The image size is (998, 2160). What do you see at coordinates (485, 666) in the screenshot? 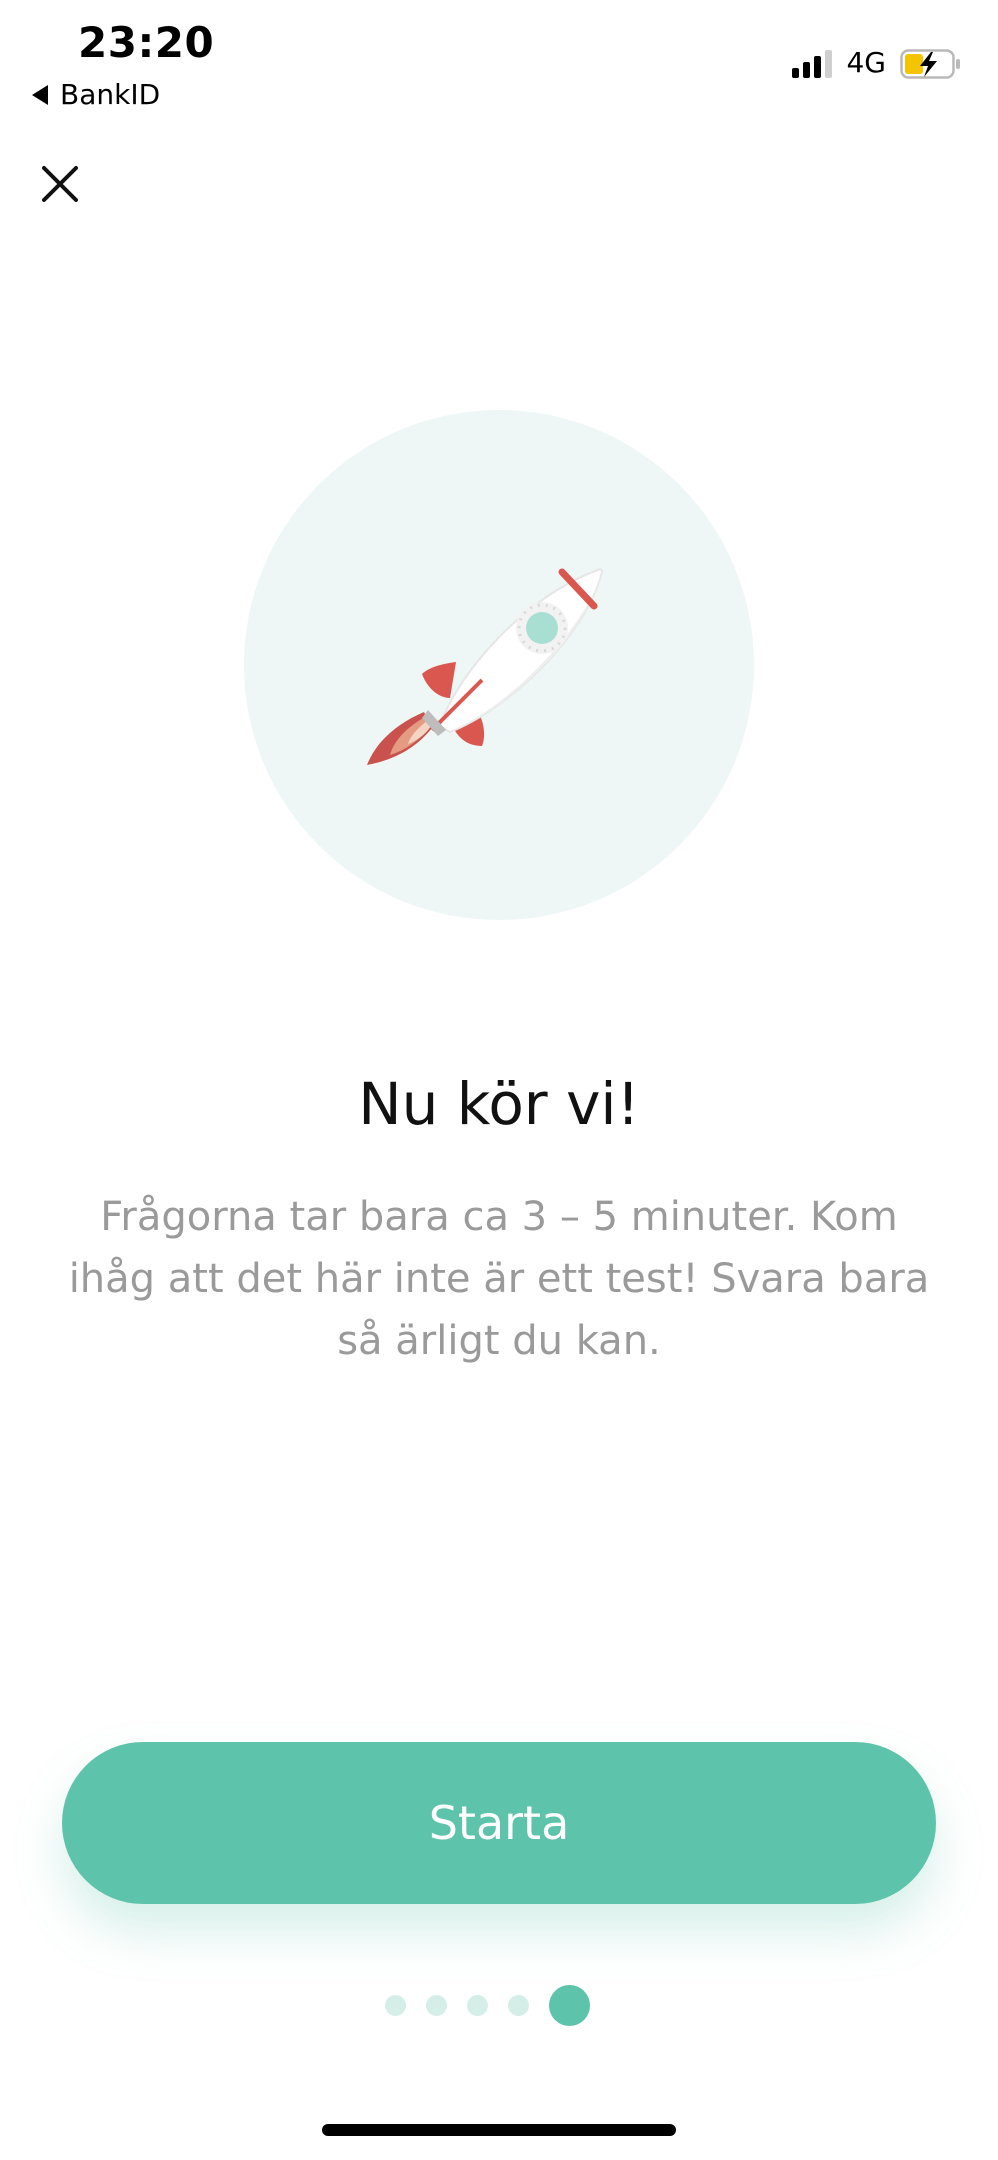
I see `rocket-icon` at bounding box center [485, 666].